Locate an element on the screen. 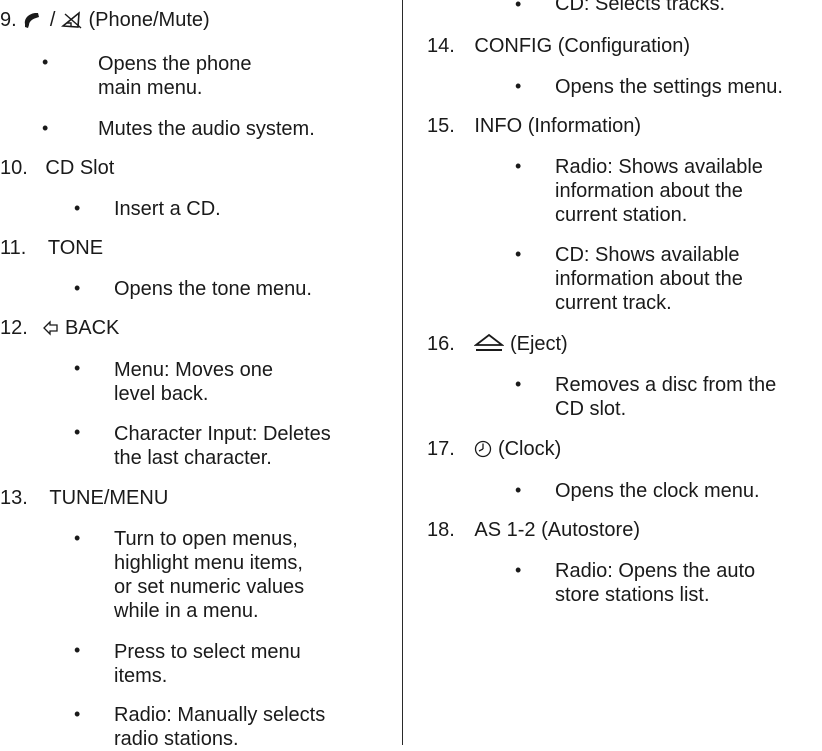 Image resolution: width=822 pixels, height=751 pixels. item-10-bullet-1-line-1: Insert a CD. is located at coordinates (167, 209).